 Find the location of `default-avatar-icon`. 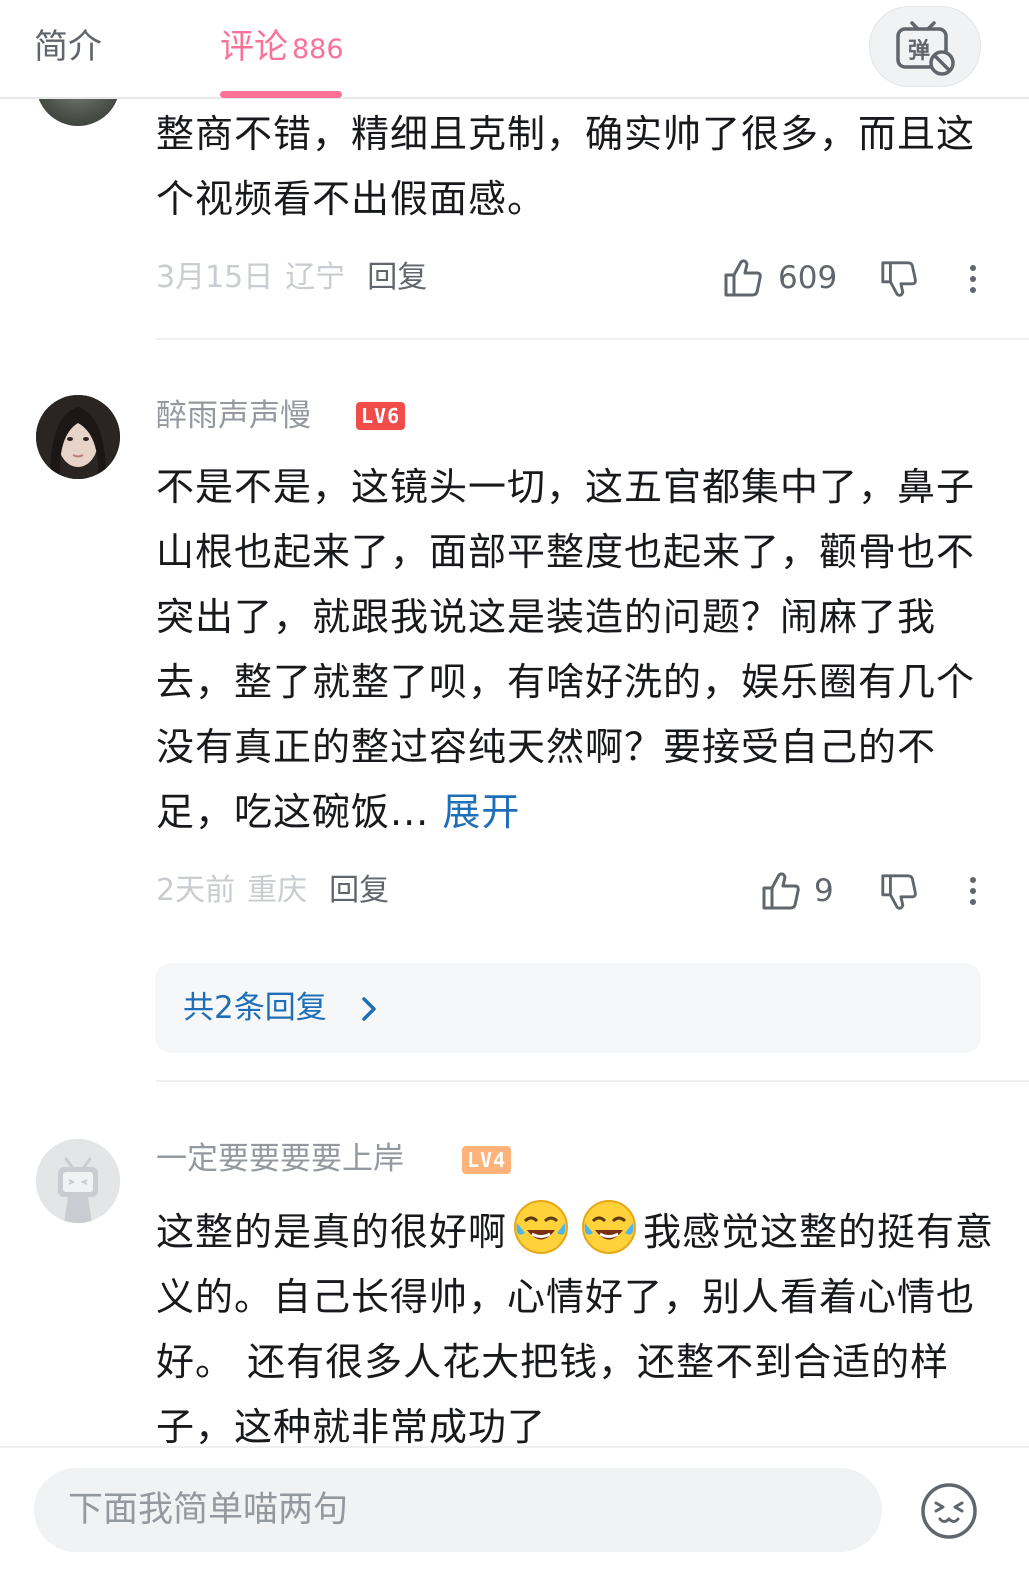

default-avatar-icon is located at coordinates (78, 1181).